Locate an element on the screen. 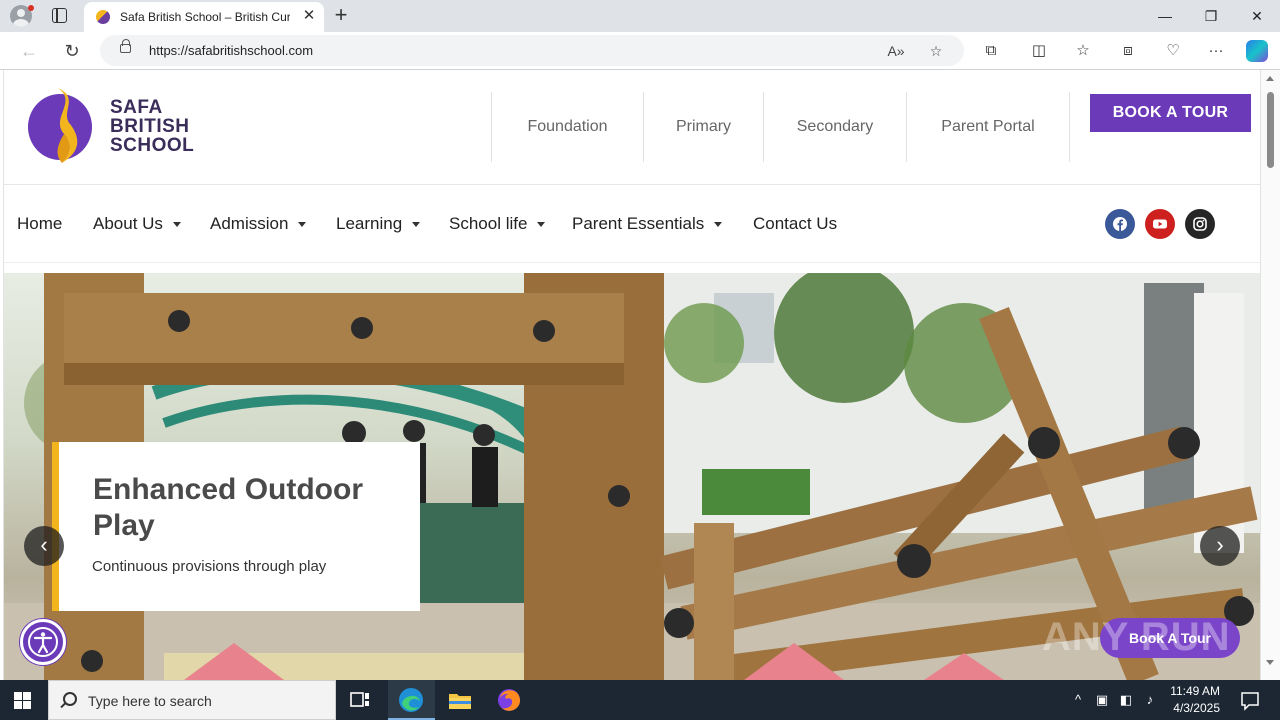 This screenshot has height=720, width=1280. facebook-icon is located at coordinates (1120, 224).